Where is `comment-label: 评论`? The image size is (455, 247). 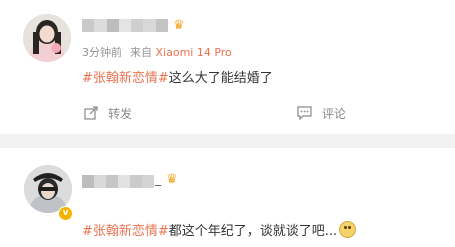
comment-label: 评论 is located at coordinates (334, 113).